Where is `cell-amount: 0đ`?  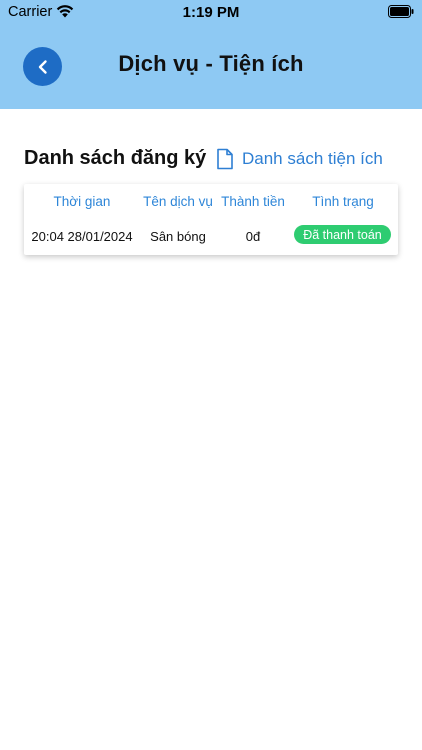 cell-amount: 0đ is located at coordinates (253, 236).